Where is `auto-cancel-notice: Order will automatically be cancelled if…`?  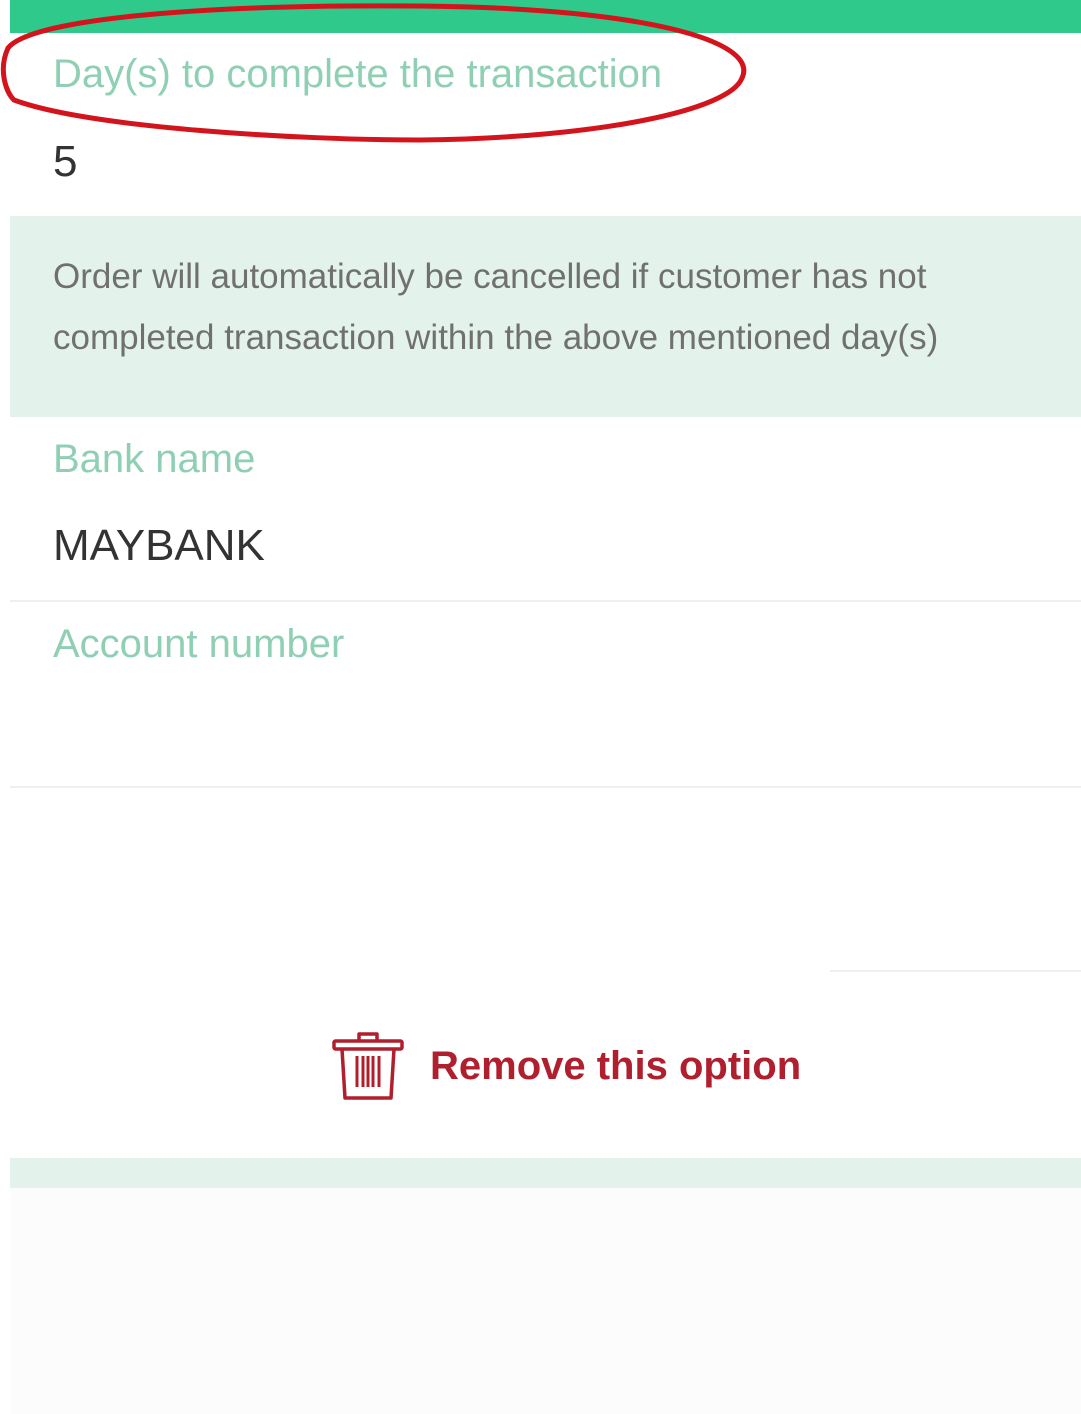 auto-cancel-notice: Order will automatically be cancelled if… is located at coordinates (545, 316).